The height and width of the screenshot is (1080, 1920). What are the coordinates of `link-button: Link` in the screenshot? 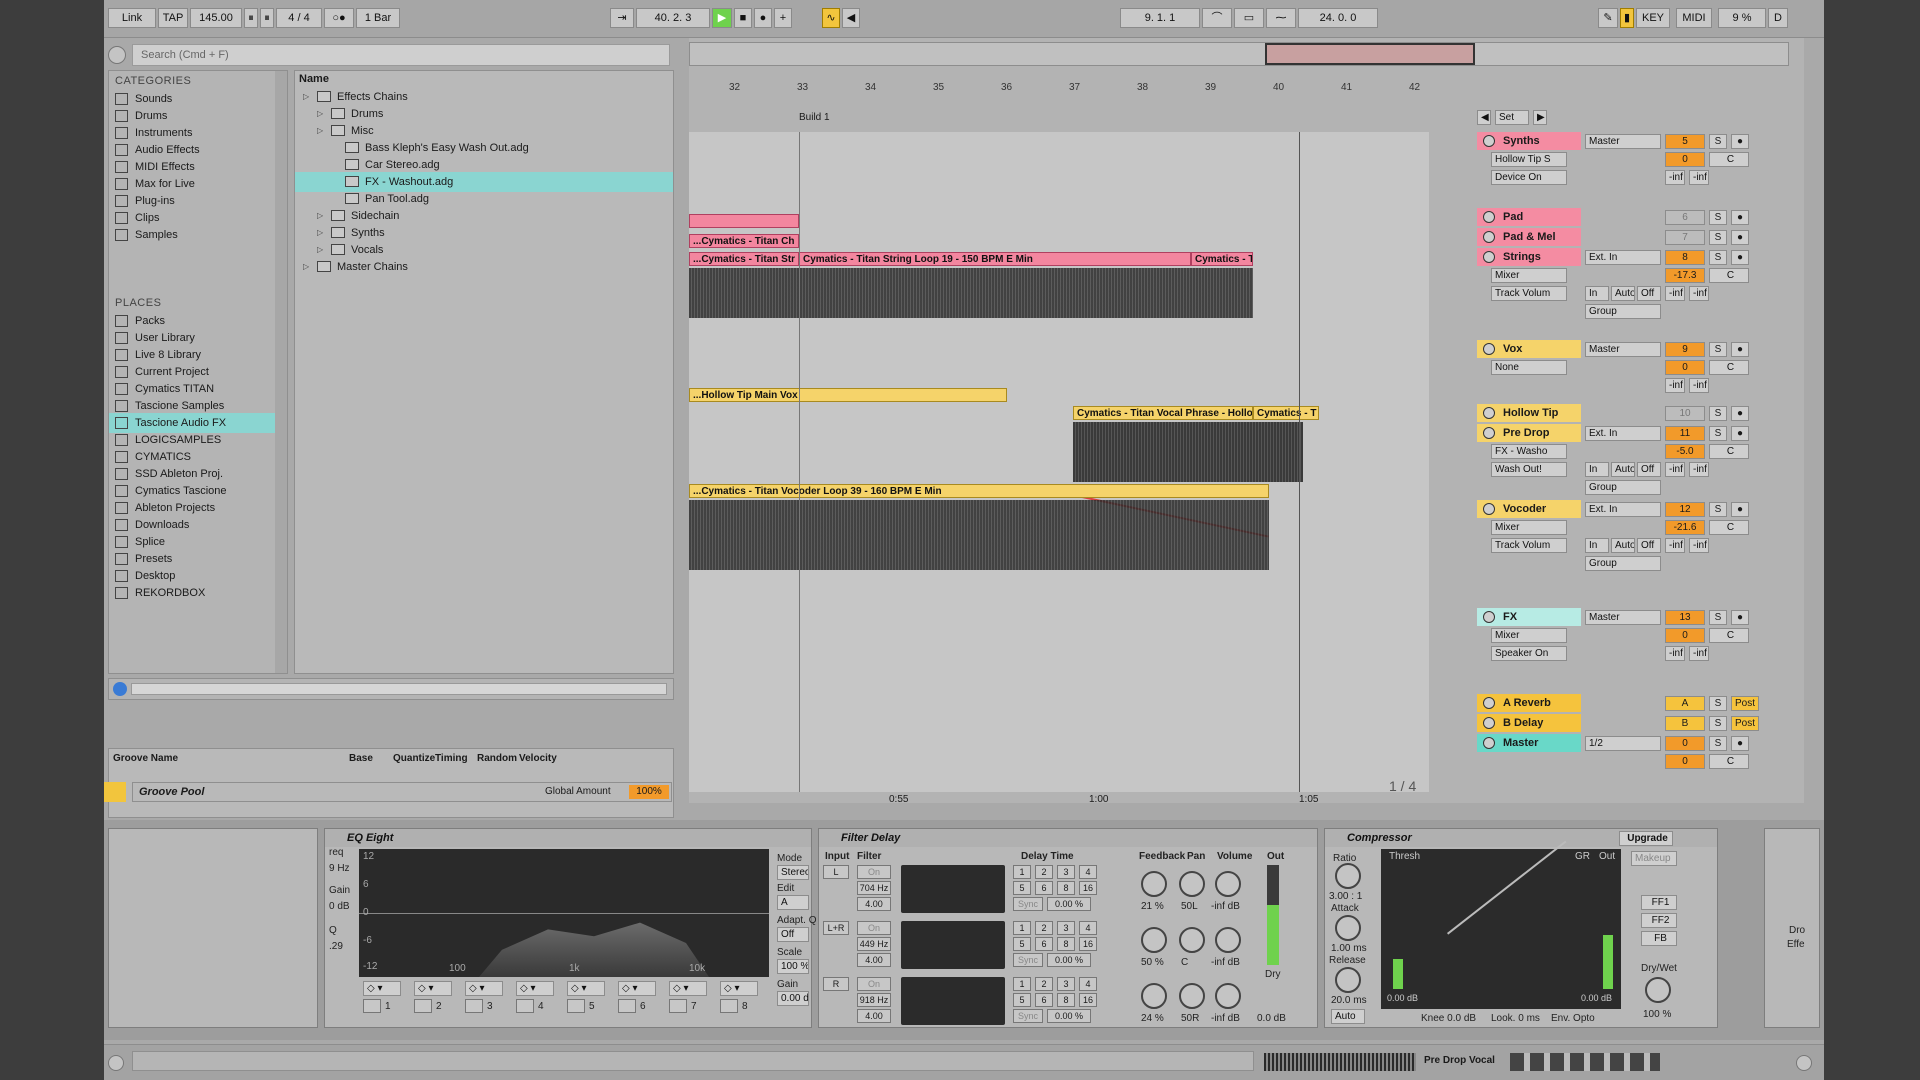 It's located at (132, 18).